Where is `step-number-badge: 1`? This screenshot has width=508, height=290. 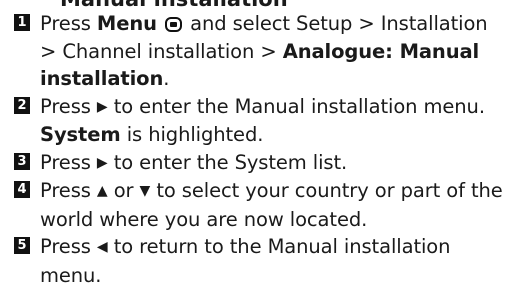
step-number-badge: 1 is located at coordinates (22, 22).